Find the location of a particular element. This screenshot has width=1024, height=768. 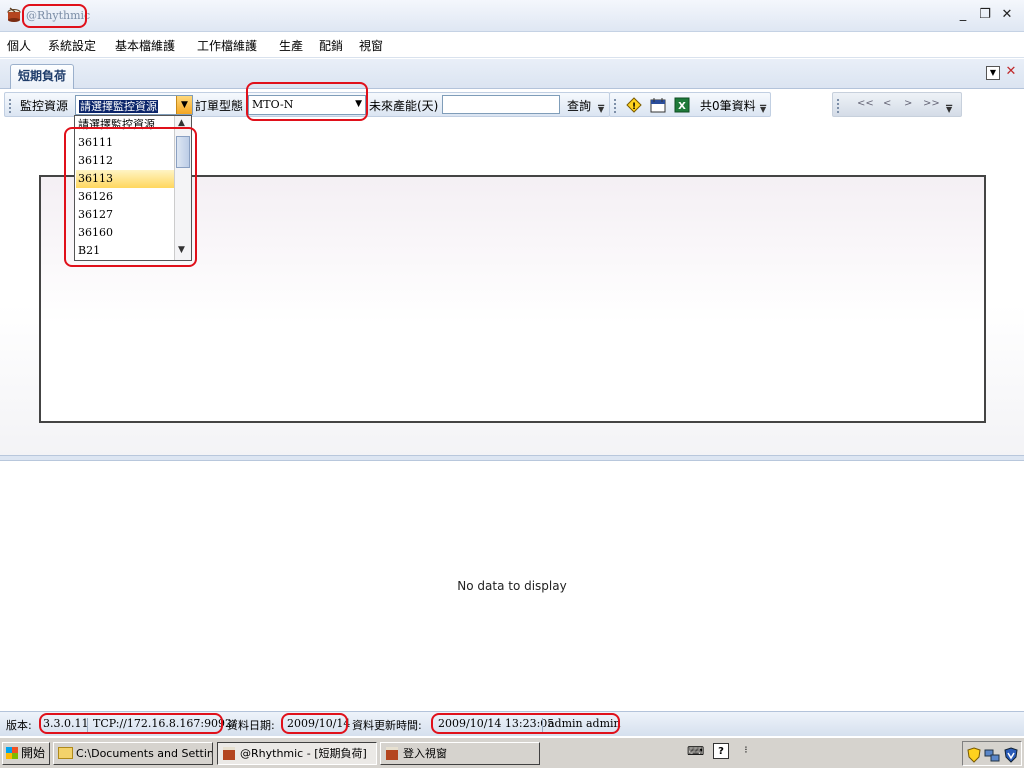

tab-short-term-load: 短期負荷 is located at coordinates (42, 76).